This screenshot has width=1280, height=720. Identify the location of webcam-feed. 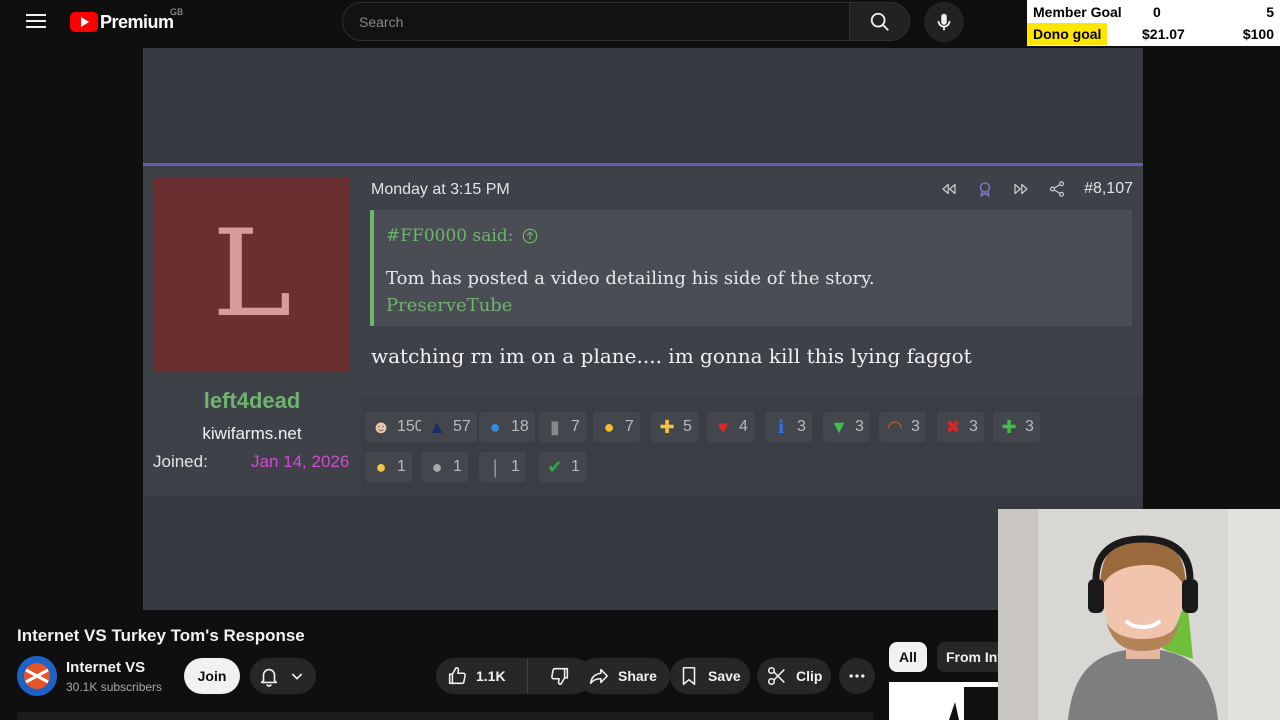
(1139, 614).